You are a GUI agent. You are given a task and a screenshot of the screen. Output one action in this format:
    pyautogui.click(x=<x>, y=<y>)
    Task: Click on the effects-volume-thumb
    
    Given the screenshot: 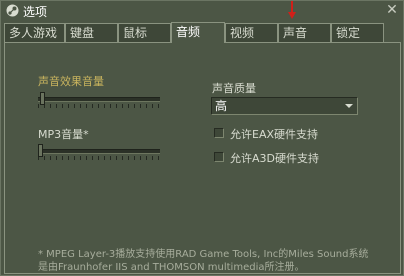 What is the action you would take?
    pyautogui.click(x=43, y=98)
    